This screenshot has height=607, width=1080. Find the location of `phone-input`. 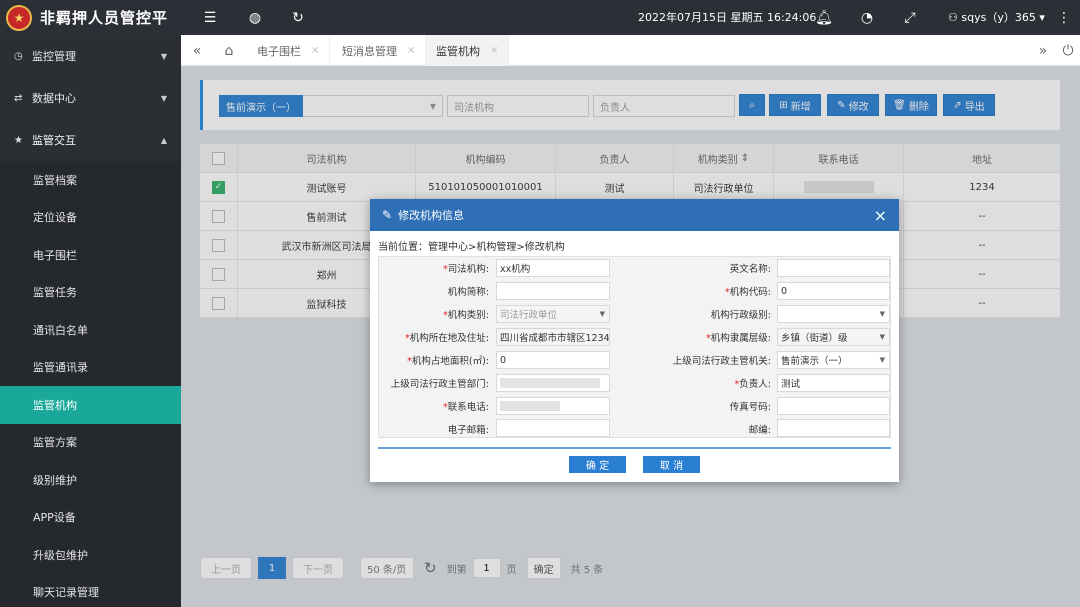

phone-input is located at coordinates (553, 406).